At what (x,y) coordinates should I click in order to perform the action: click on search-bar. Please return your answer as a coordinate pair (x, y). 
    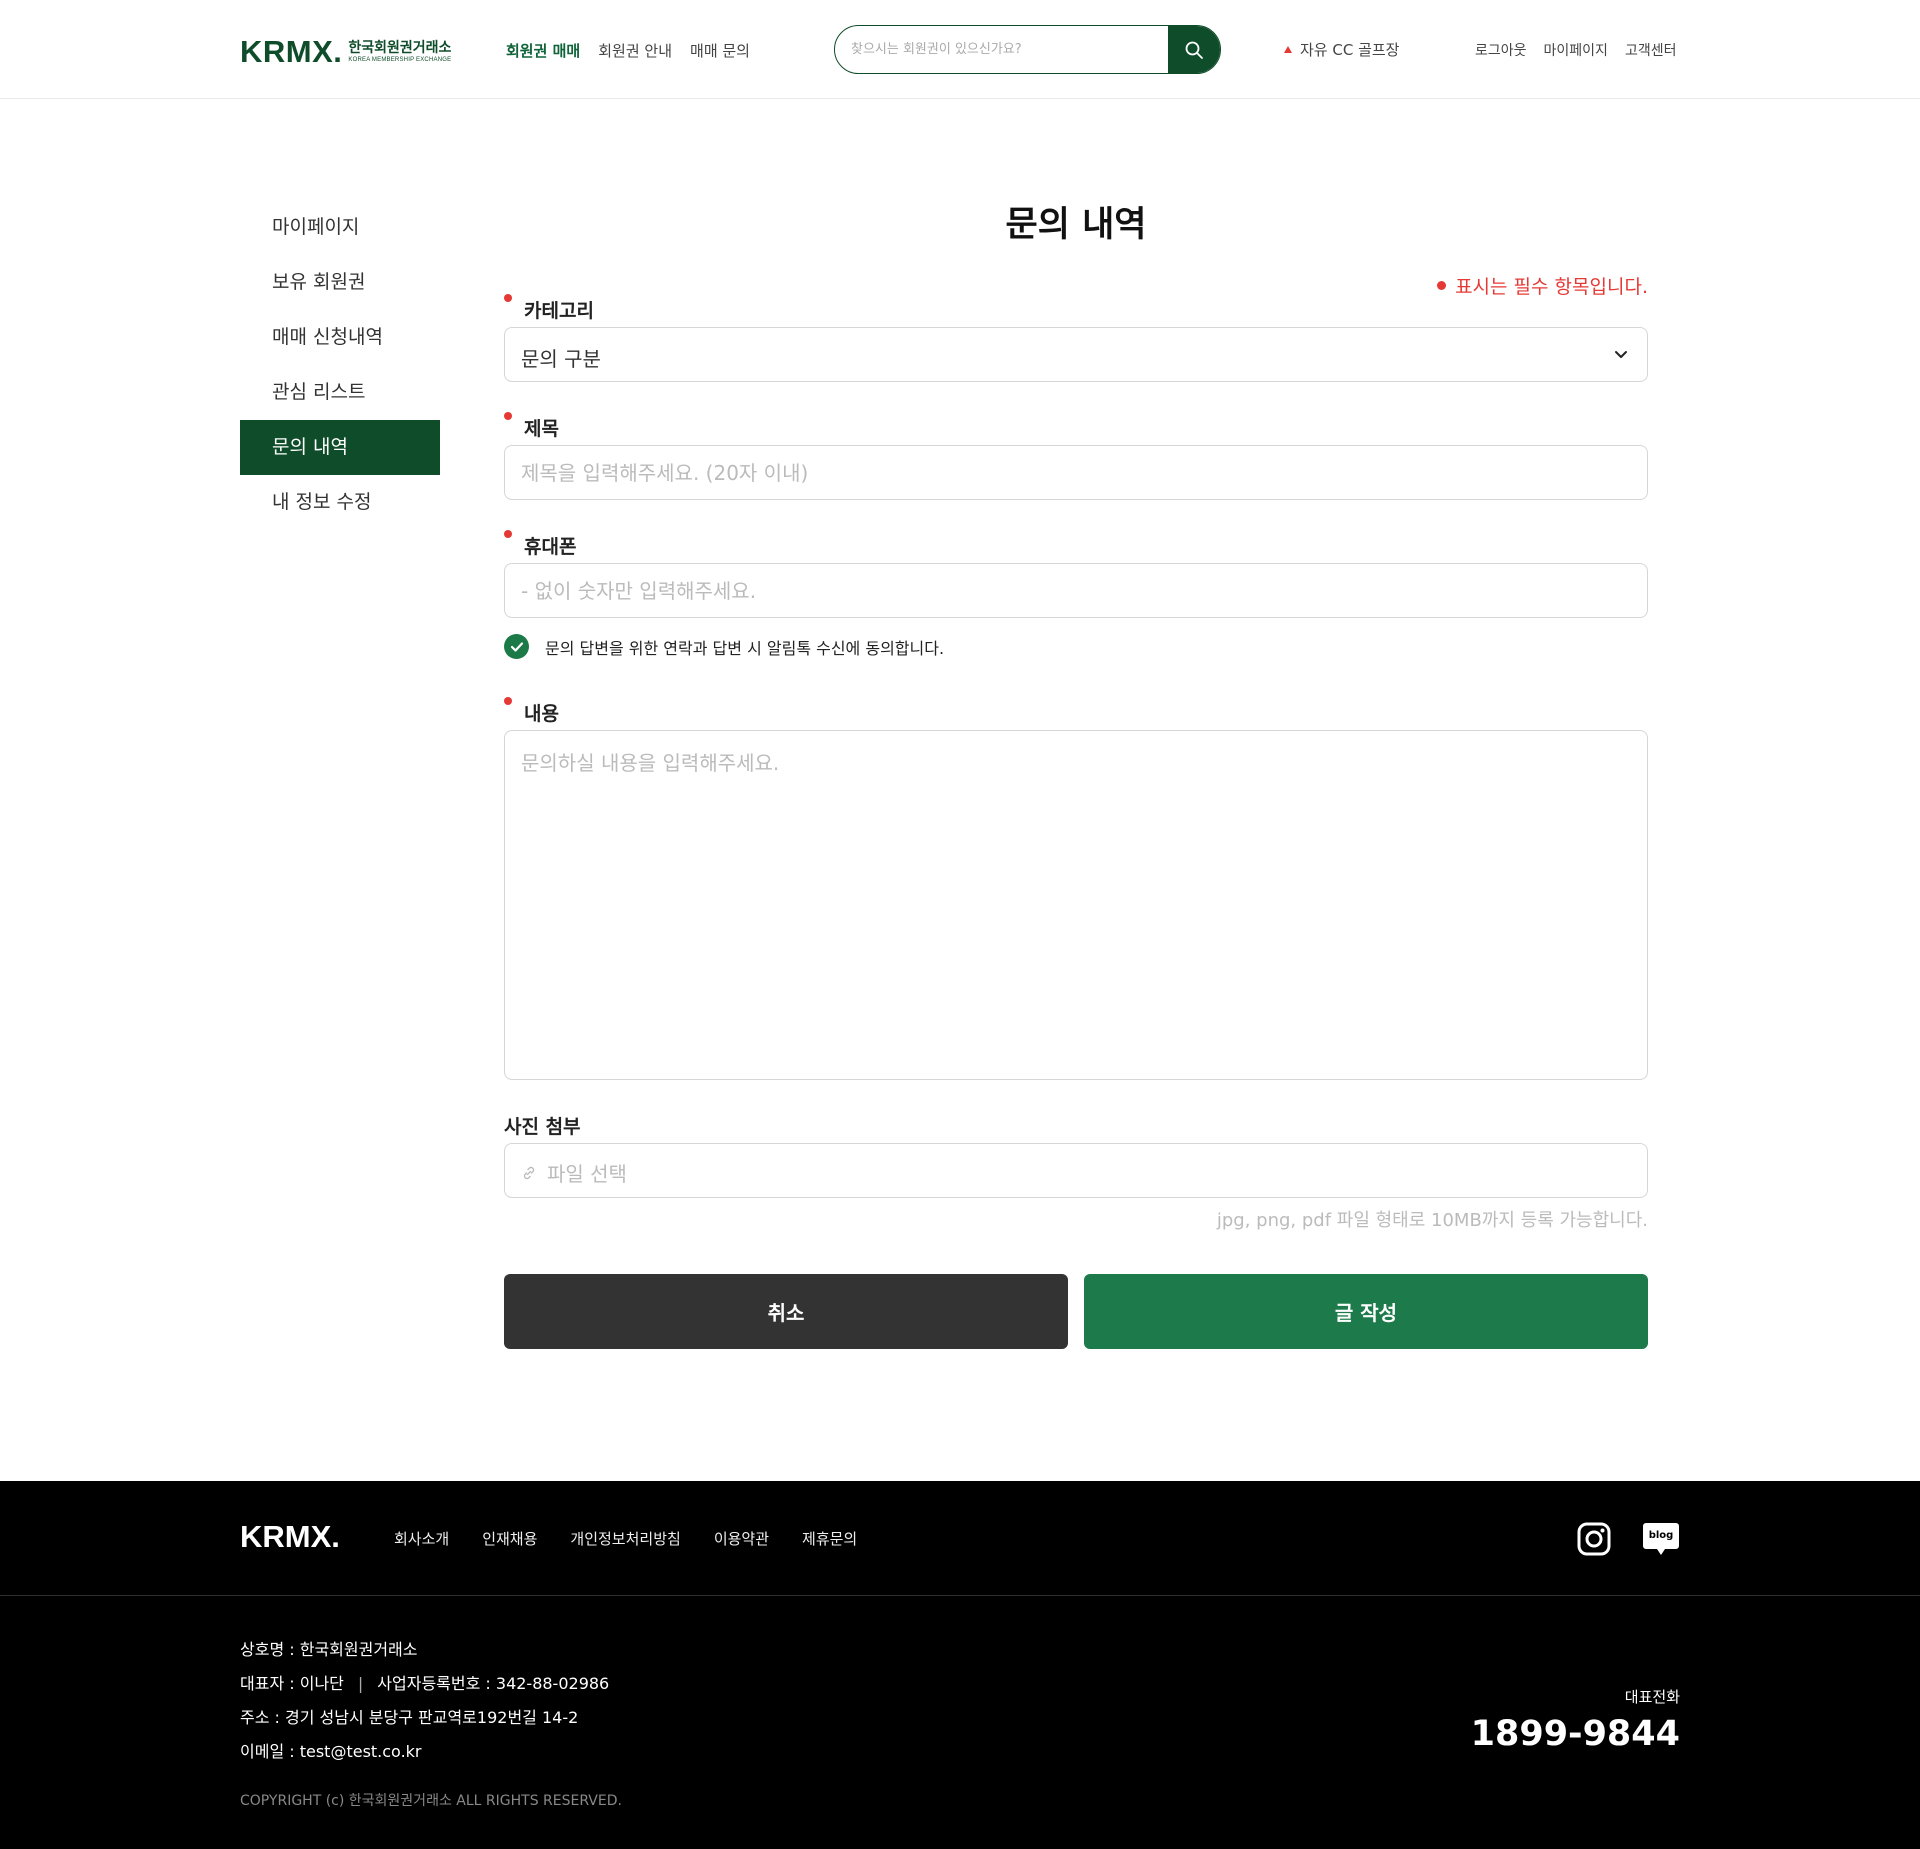
    Looking at the image, I should click on (1027, 49).